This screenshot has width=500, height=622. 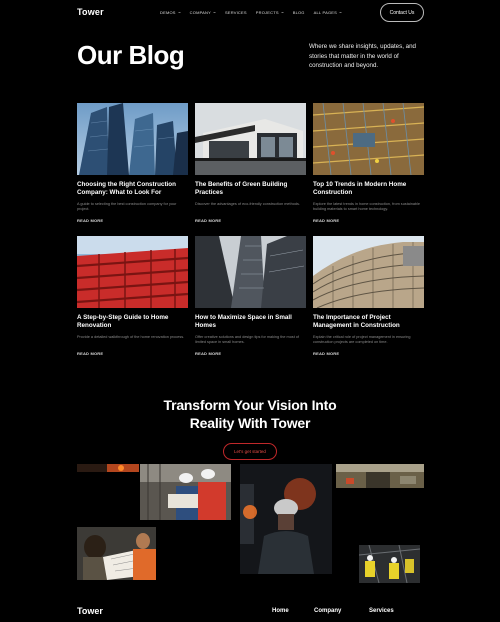 I want to click on menu-item-demos: DEMOS, so click(x=170, y=12).